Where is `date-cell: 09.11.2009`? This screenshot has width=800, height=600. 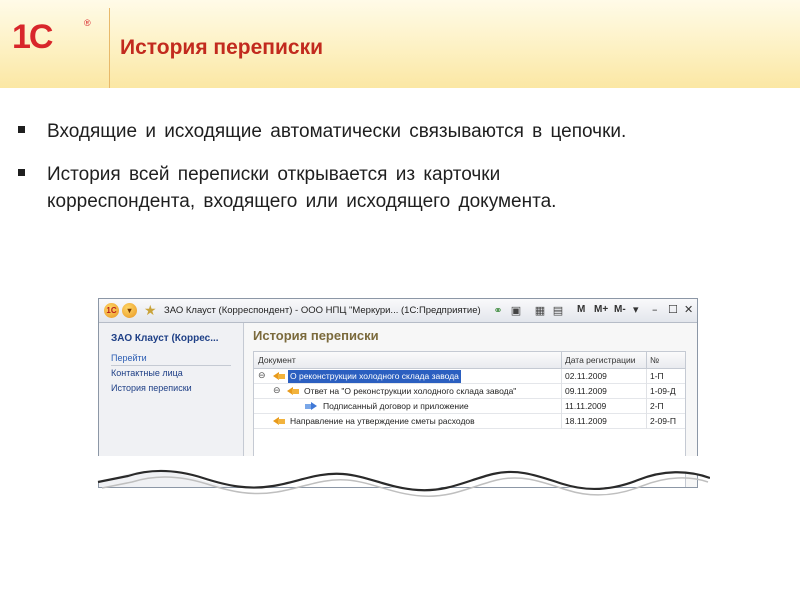
date-cell: 09.11.2009 is located at coordinates (586, 391).